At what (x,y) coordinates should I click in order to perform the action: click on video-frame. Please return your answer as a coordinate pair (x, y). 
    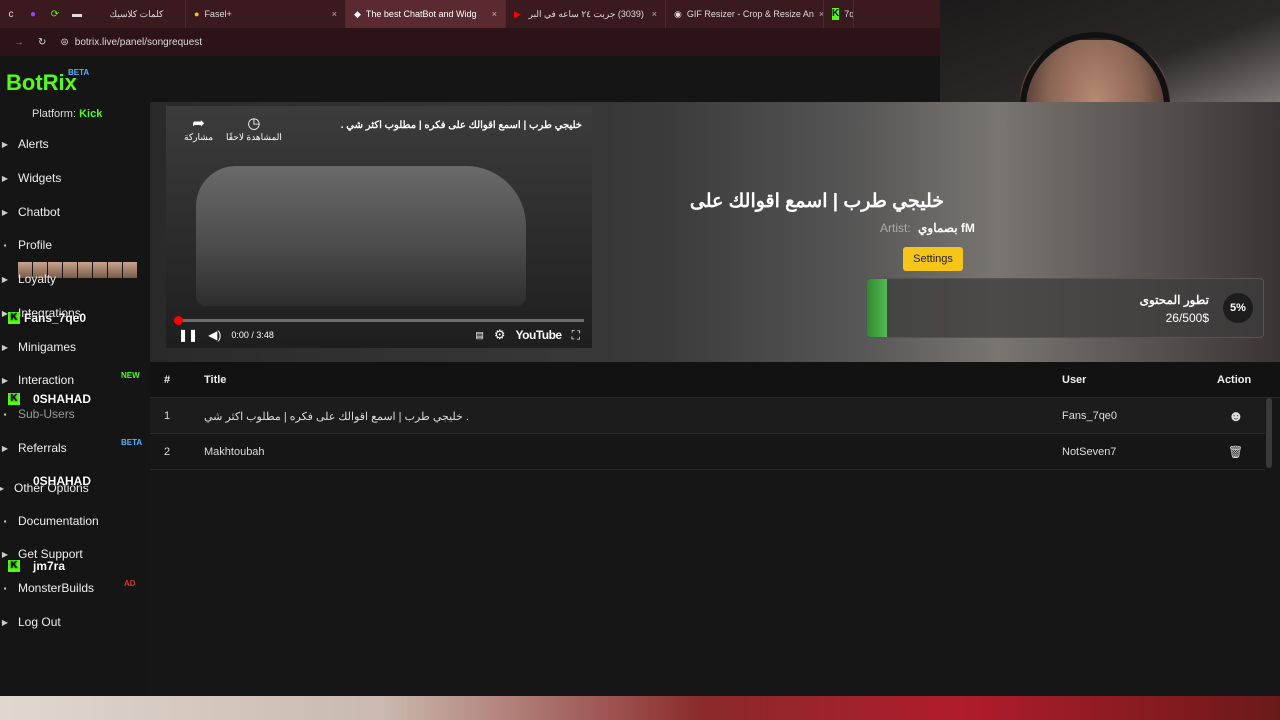
    Looking at the image, I should click on (361, 236).